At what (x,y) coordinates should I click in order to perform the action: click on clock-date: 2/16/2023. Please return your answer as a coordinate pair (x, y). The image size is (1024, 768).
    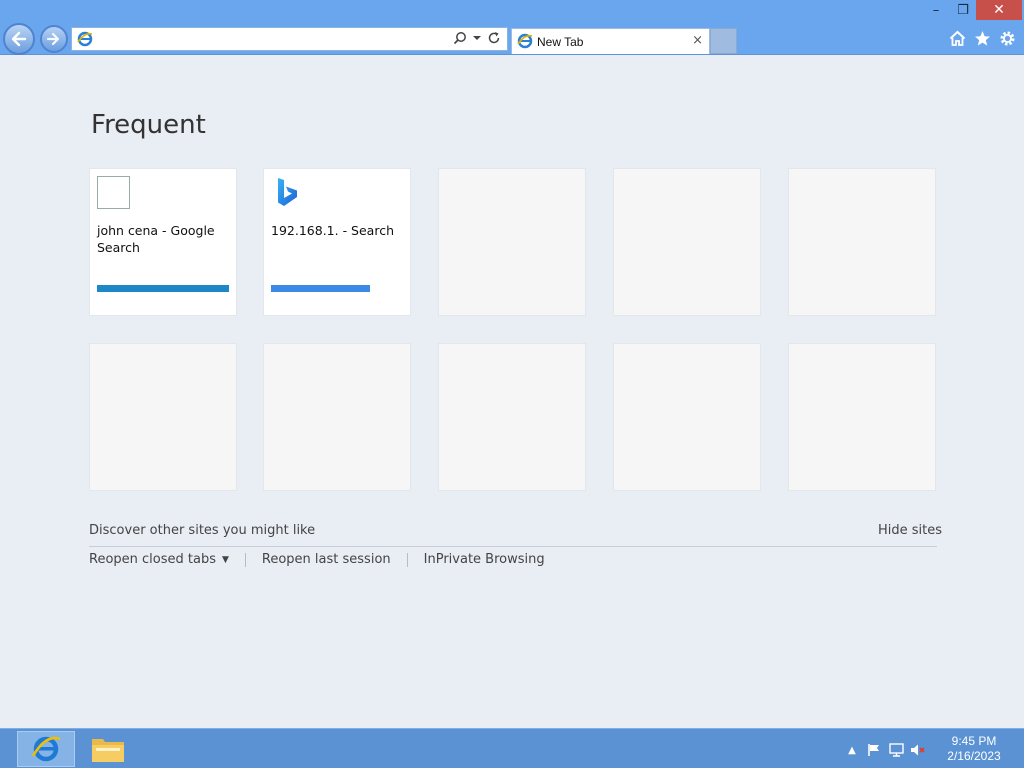
    Looking at the image, I should click on (974, 756).